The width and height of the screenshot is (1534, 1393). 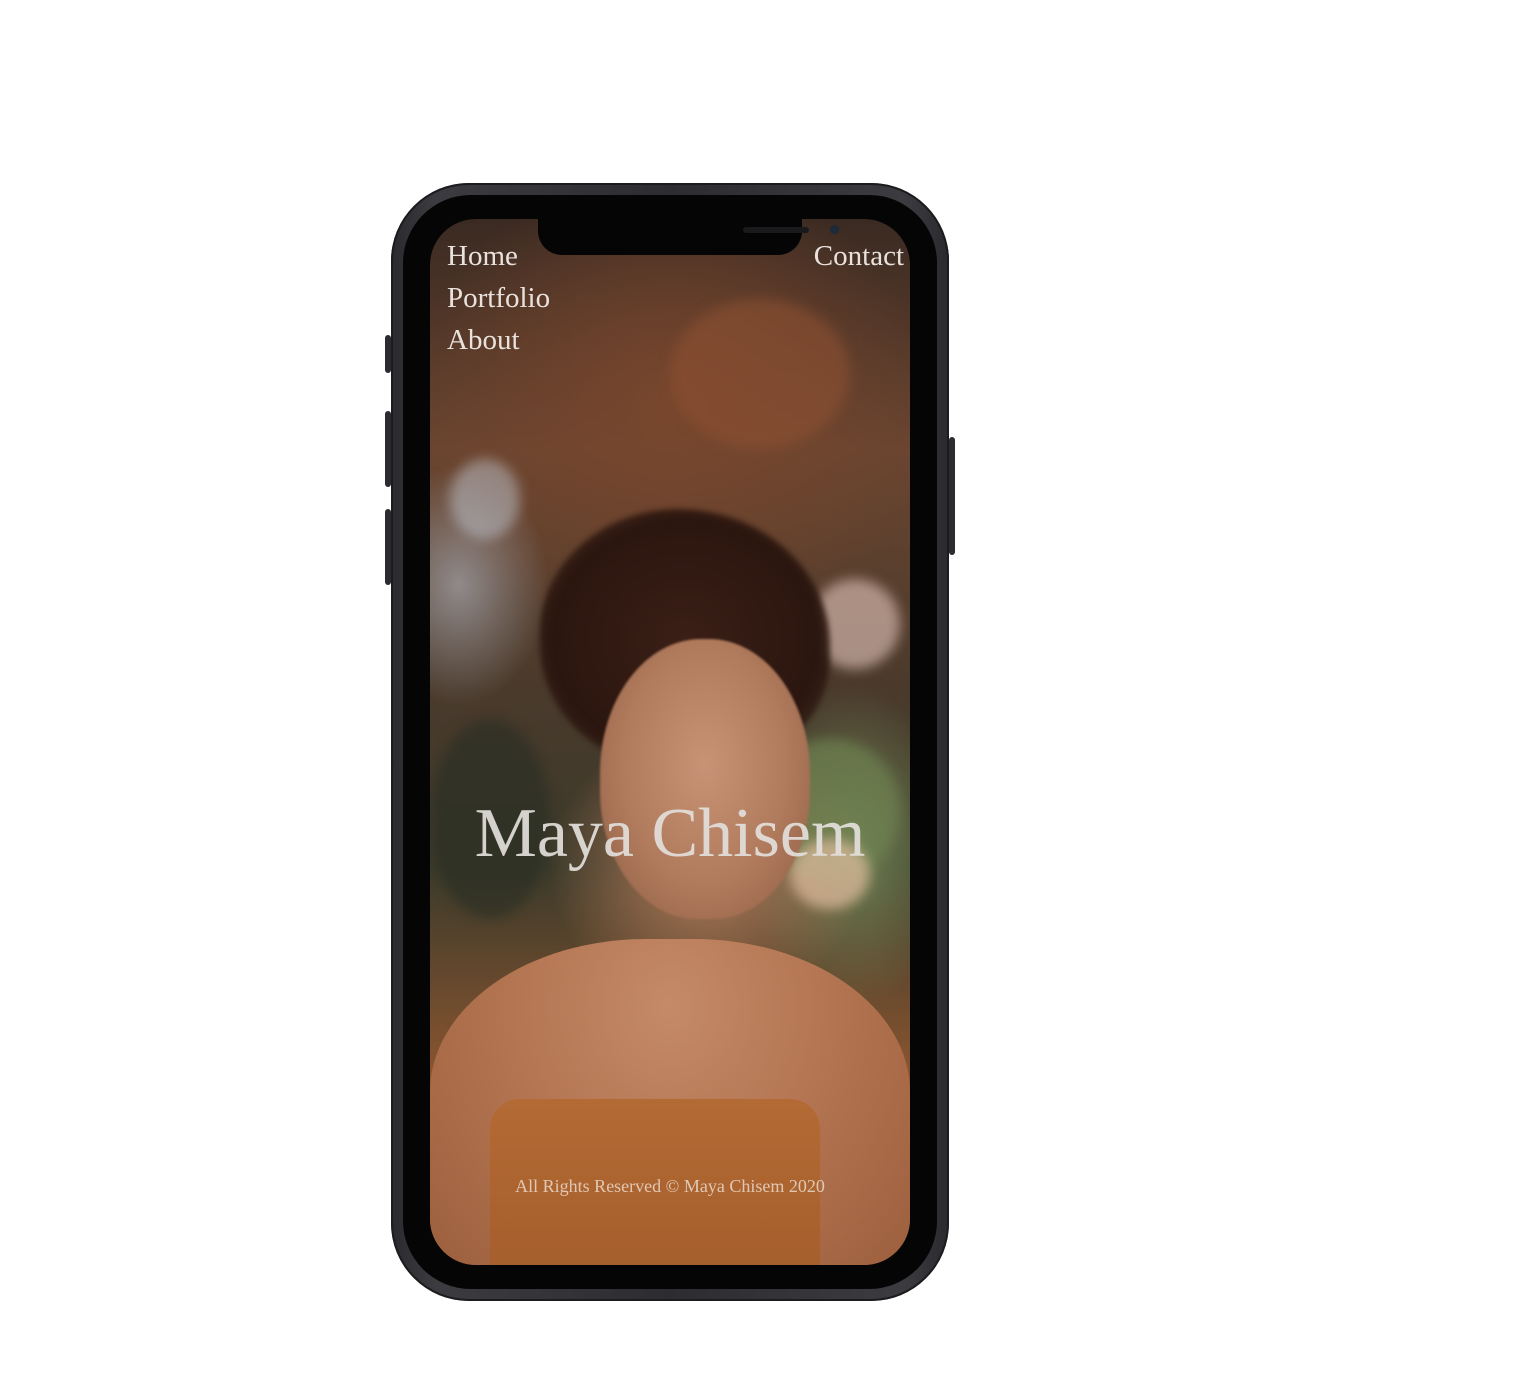 I want to click on hero-title: Maya Chisem, so click(x=670, y=833).